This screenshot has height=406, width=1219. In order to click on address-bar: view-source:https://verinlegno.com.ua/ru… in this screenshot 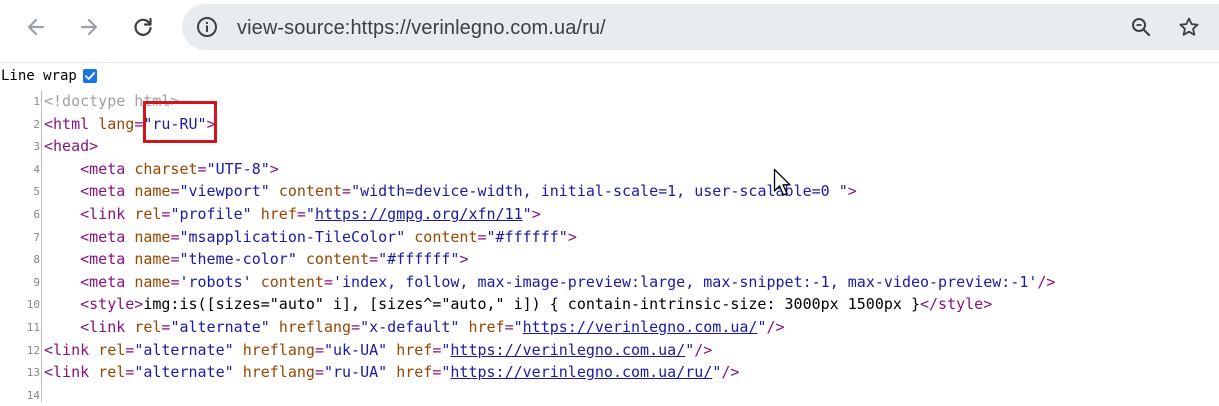, I will do `click(700, 27)`.